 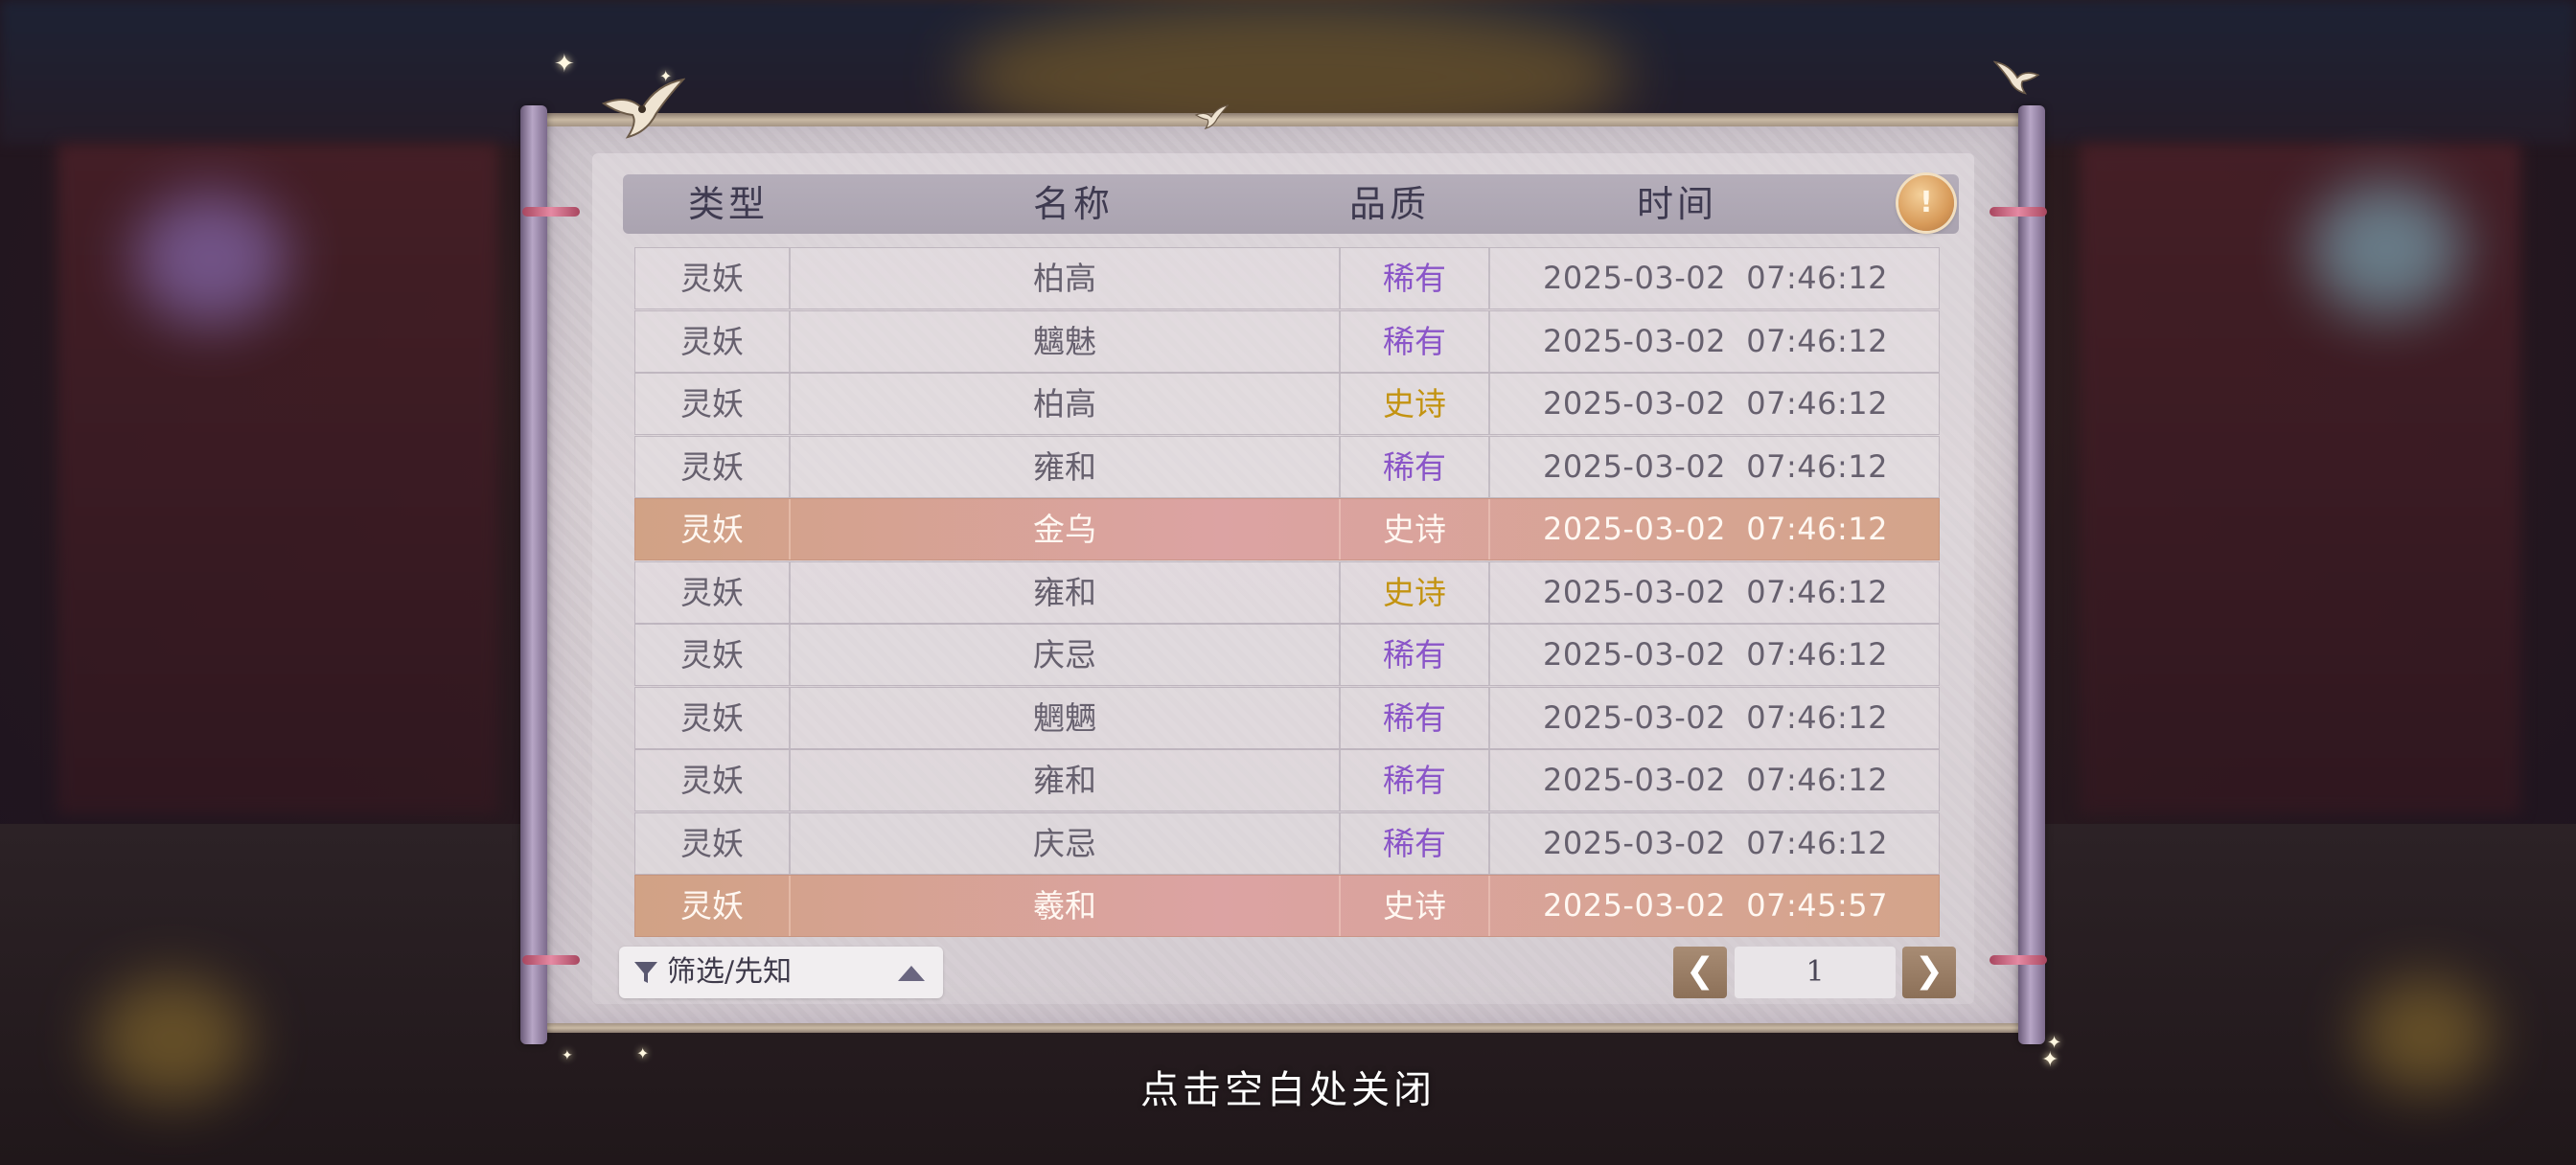 What do you see at coordinates (1676, 204) in the screenshot?
I see `column-header-time: 时间` at bounding box center [1676, 204].